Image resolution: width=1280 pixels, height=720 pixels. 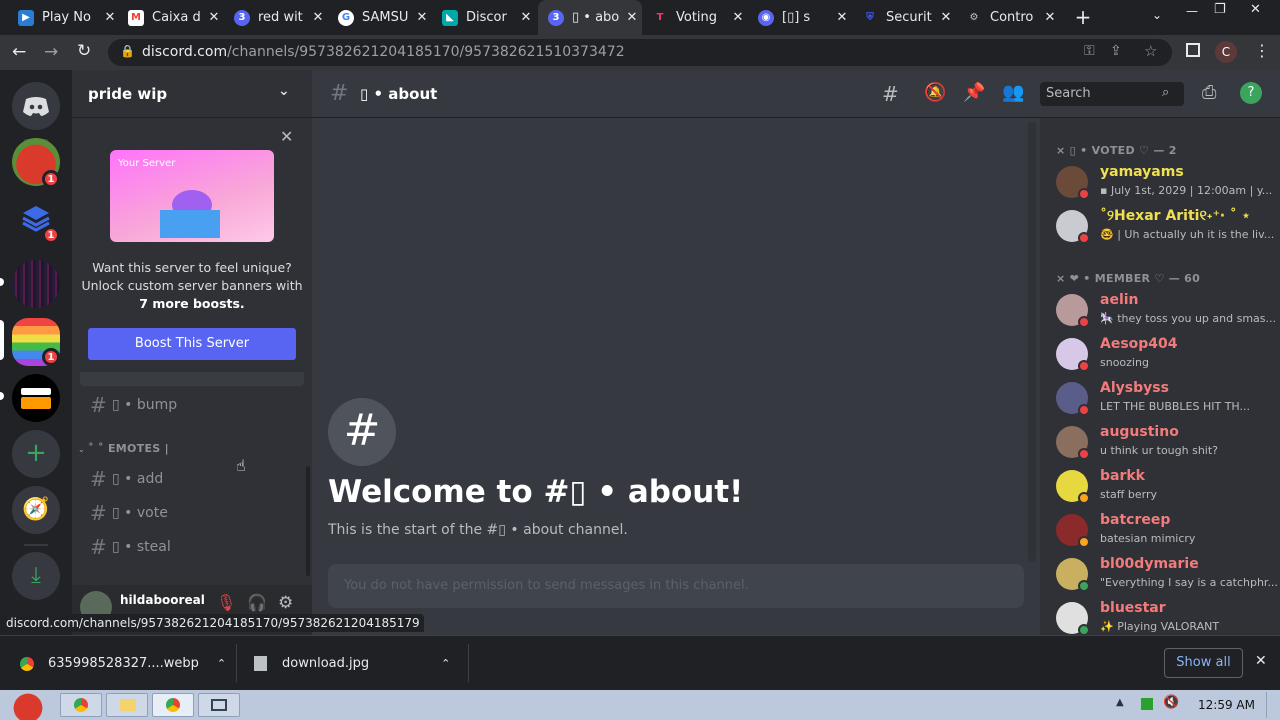 I want to click on side-panel-icon, so click(x=1193, y=50).